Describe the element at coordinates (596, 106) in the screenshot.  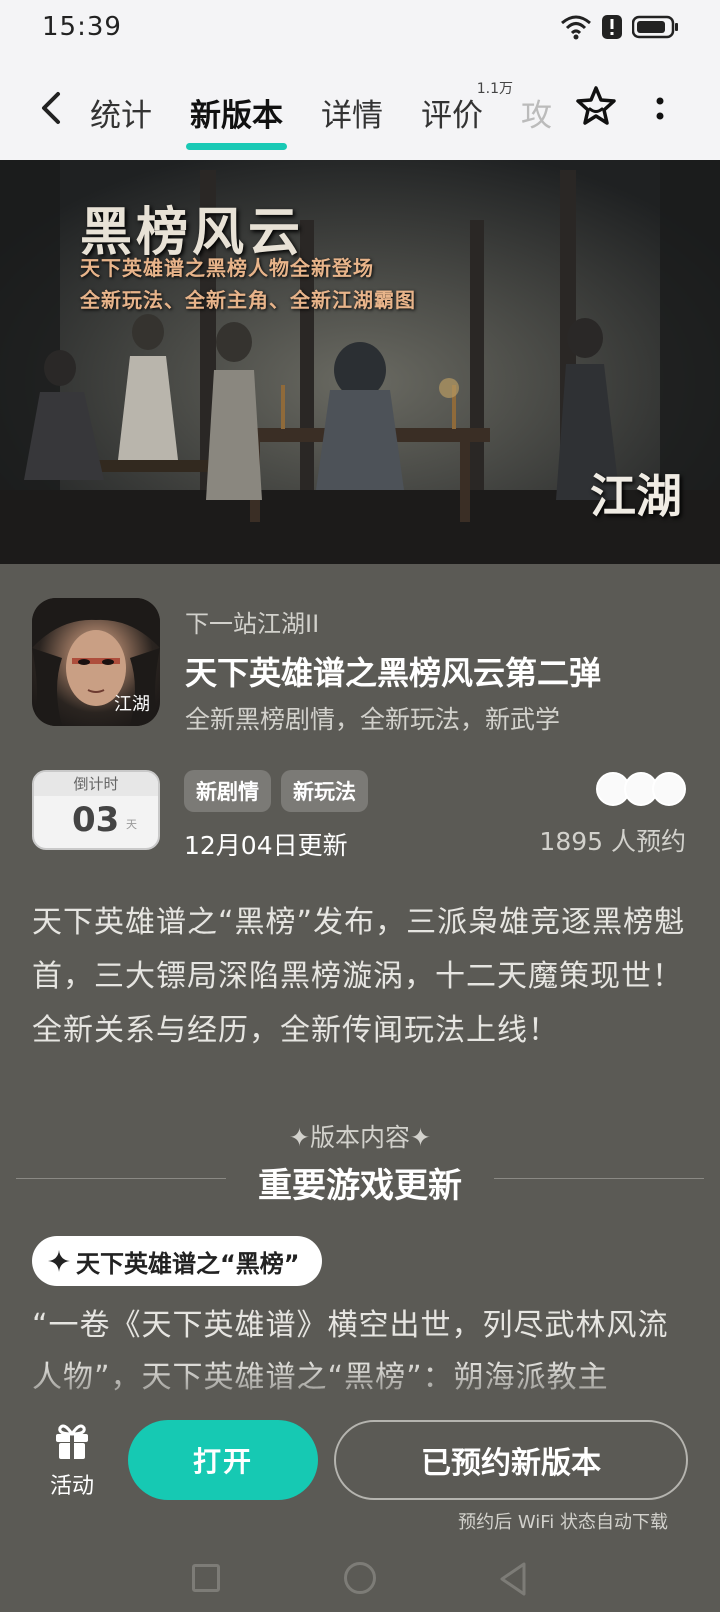
I see `favorite-star-icon` at that location.